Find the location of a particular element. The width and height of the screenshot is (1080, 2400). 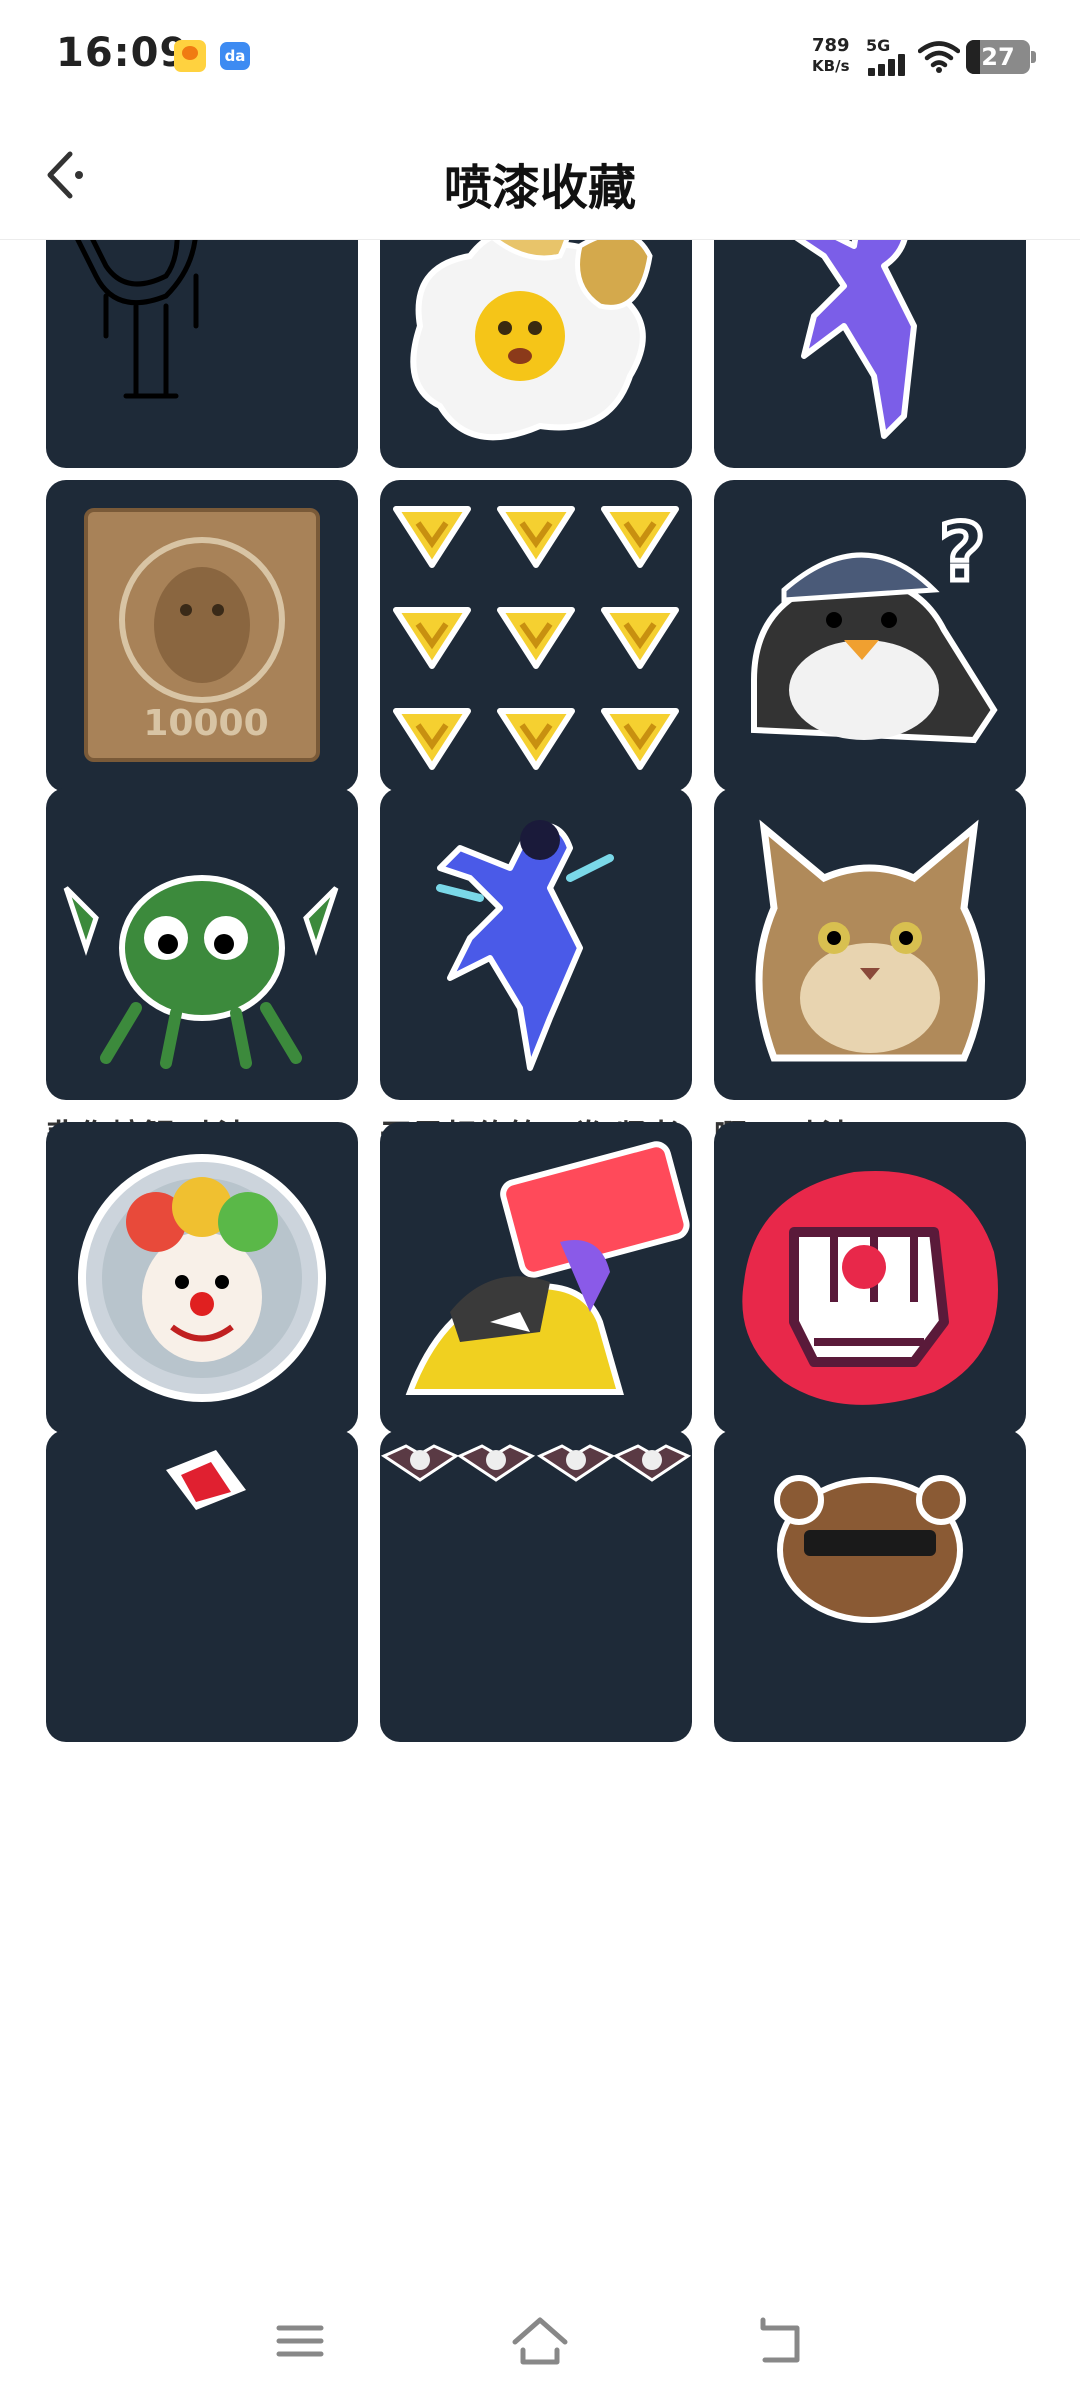

status-time: 16:09 is located at coordinates (122, 53).